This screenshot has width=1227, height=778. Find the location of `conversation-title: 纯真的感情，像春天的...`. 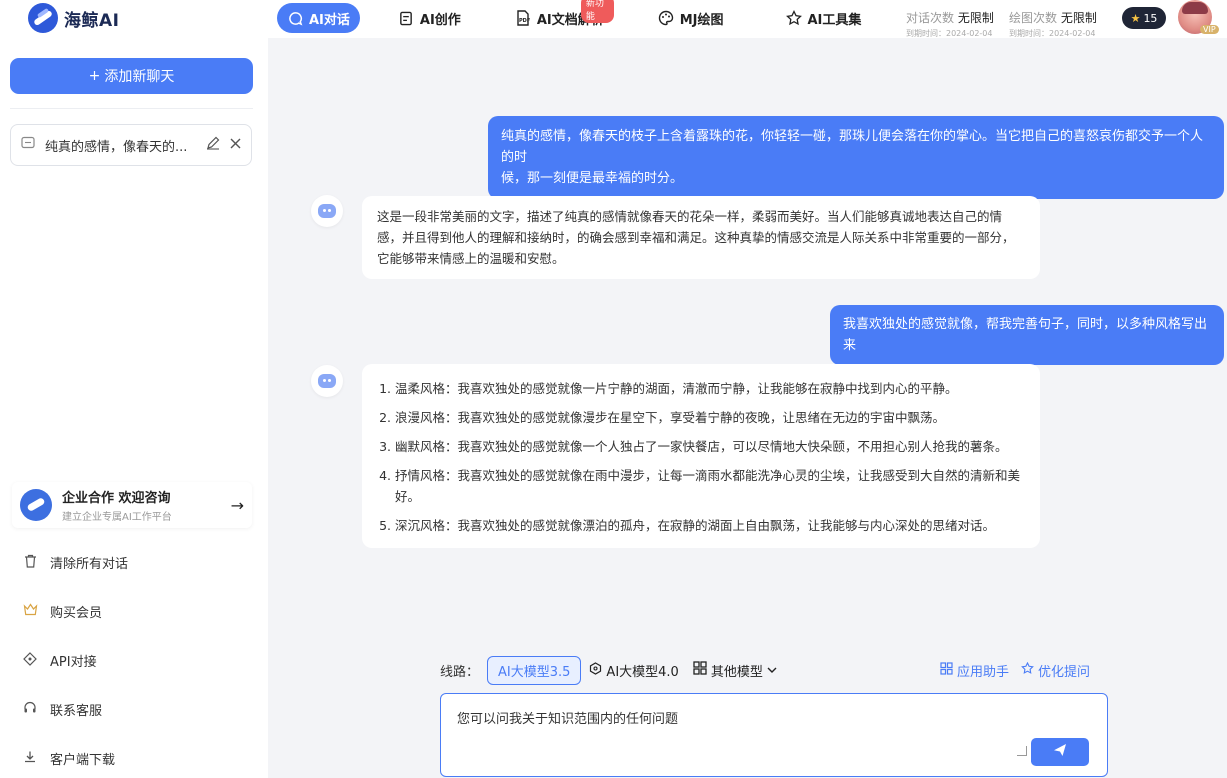

conversation-title: 纯真的感情，像春天的... is located at coordinates (116, 147).